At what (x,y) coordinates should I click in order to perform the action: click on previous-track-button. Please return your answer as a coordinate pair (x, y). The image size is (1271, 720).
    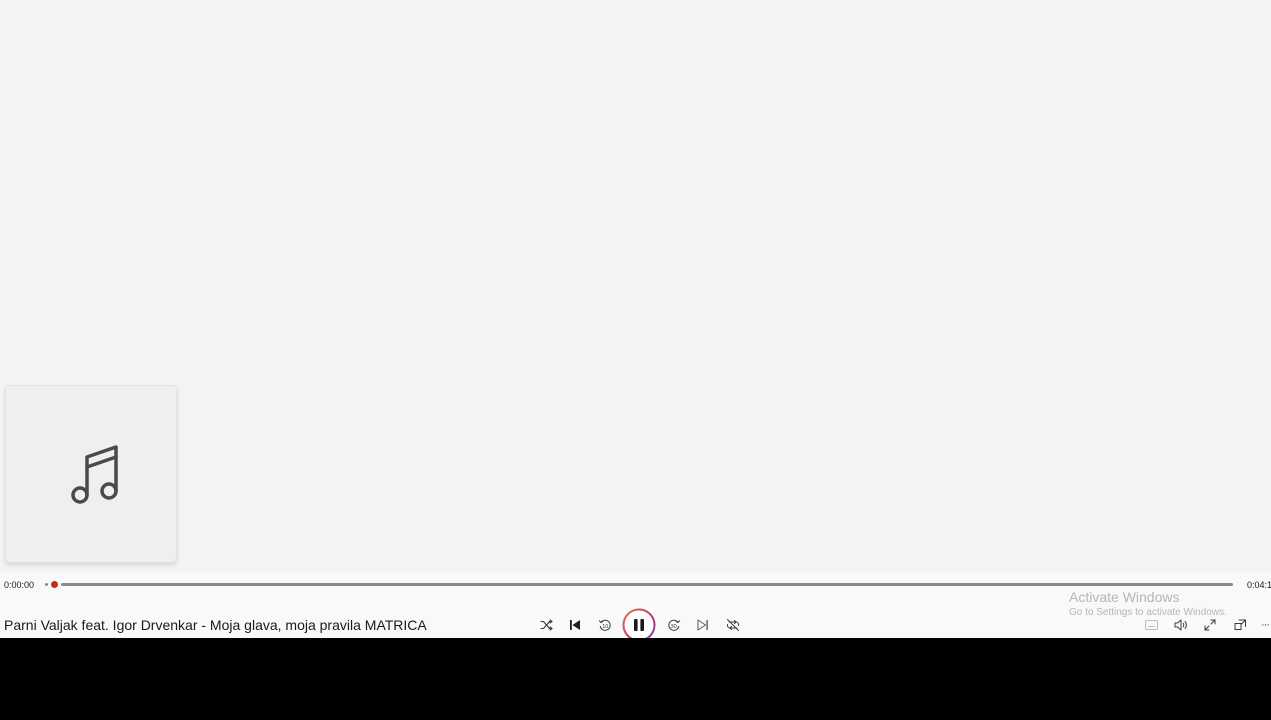
    Looking at the image, I should click on (575, 625).